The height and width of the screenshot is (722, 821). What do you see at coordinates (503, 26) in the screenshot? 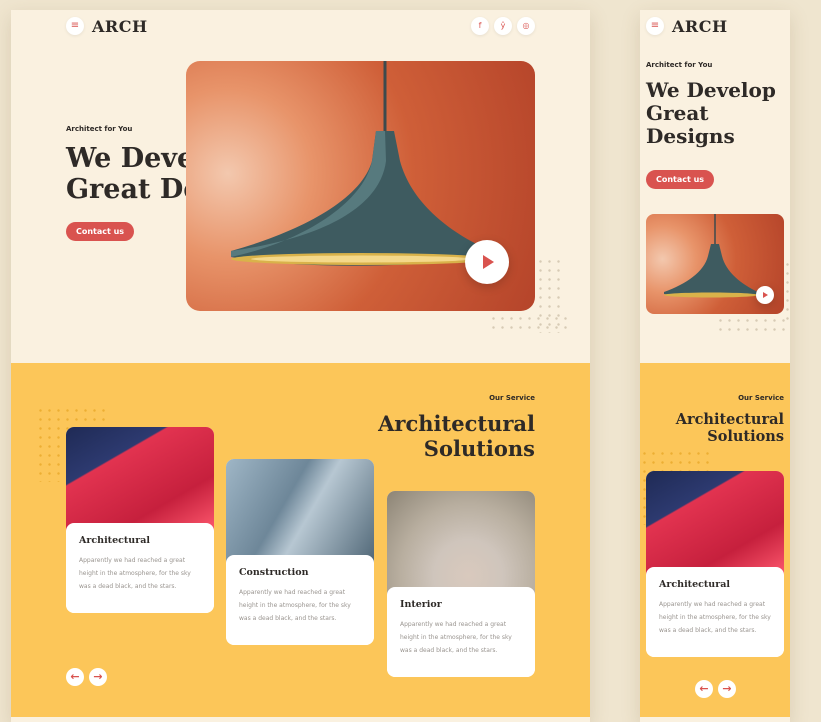
I see `twitter-icon: ŷ` at bounding box center [503, 26].